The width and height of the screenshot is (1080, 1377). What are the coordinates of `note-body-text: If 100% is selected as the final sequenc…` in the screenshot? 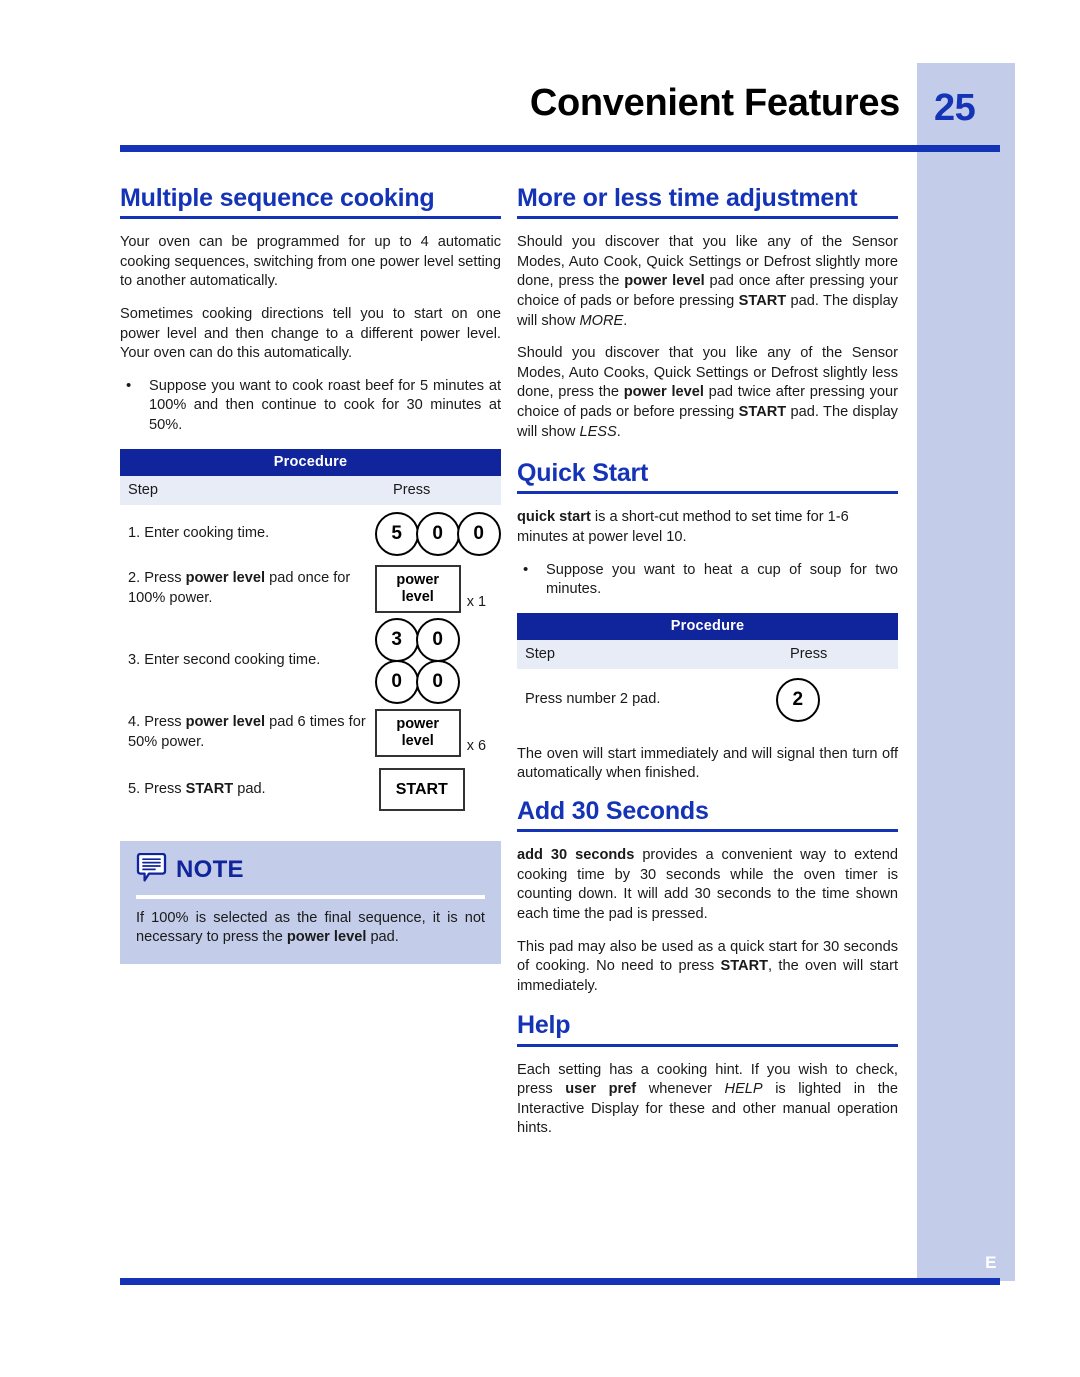 It's located at (310, 928).